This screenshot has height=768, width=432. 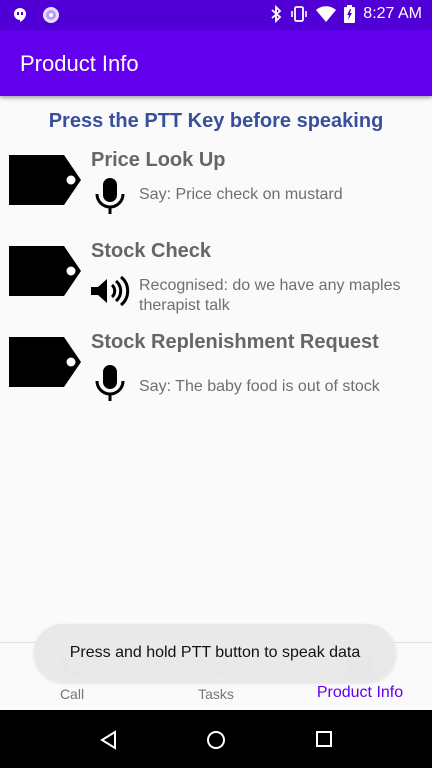 I want to click on bluetooth-icon, so click(x=276, y=14).